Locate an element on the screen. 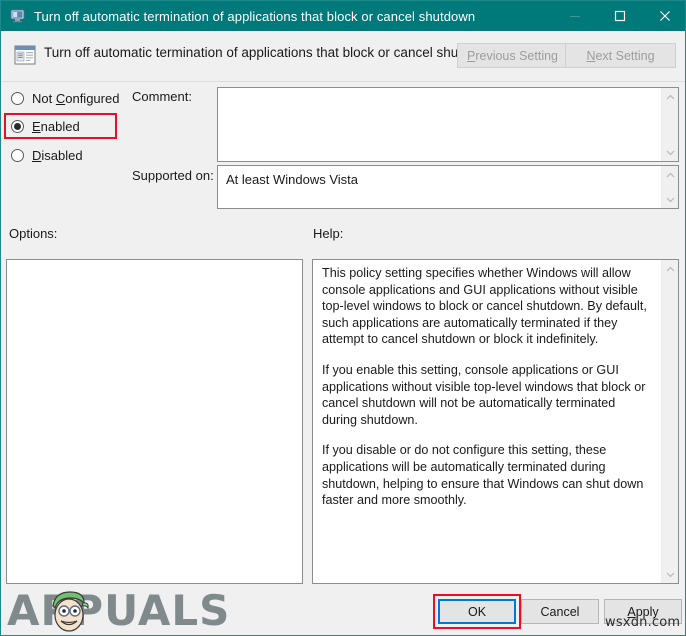  radio-disabled-indicator is located at coordinates (17, 155).